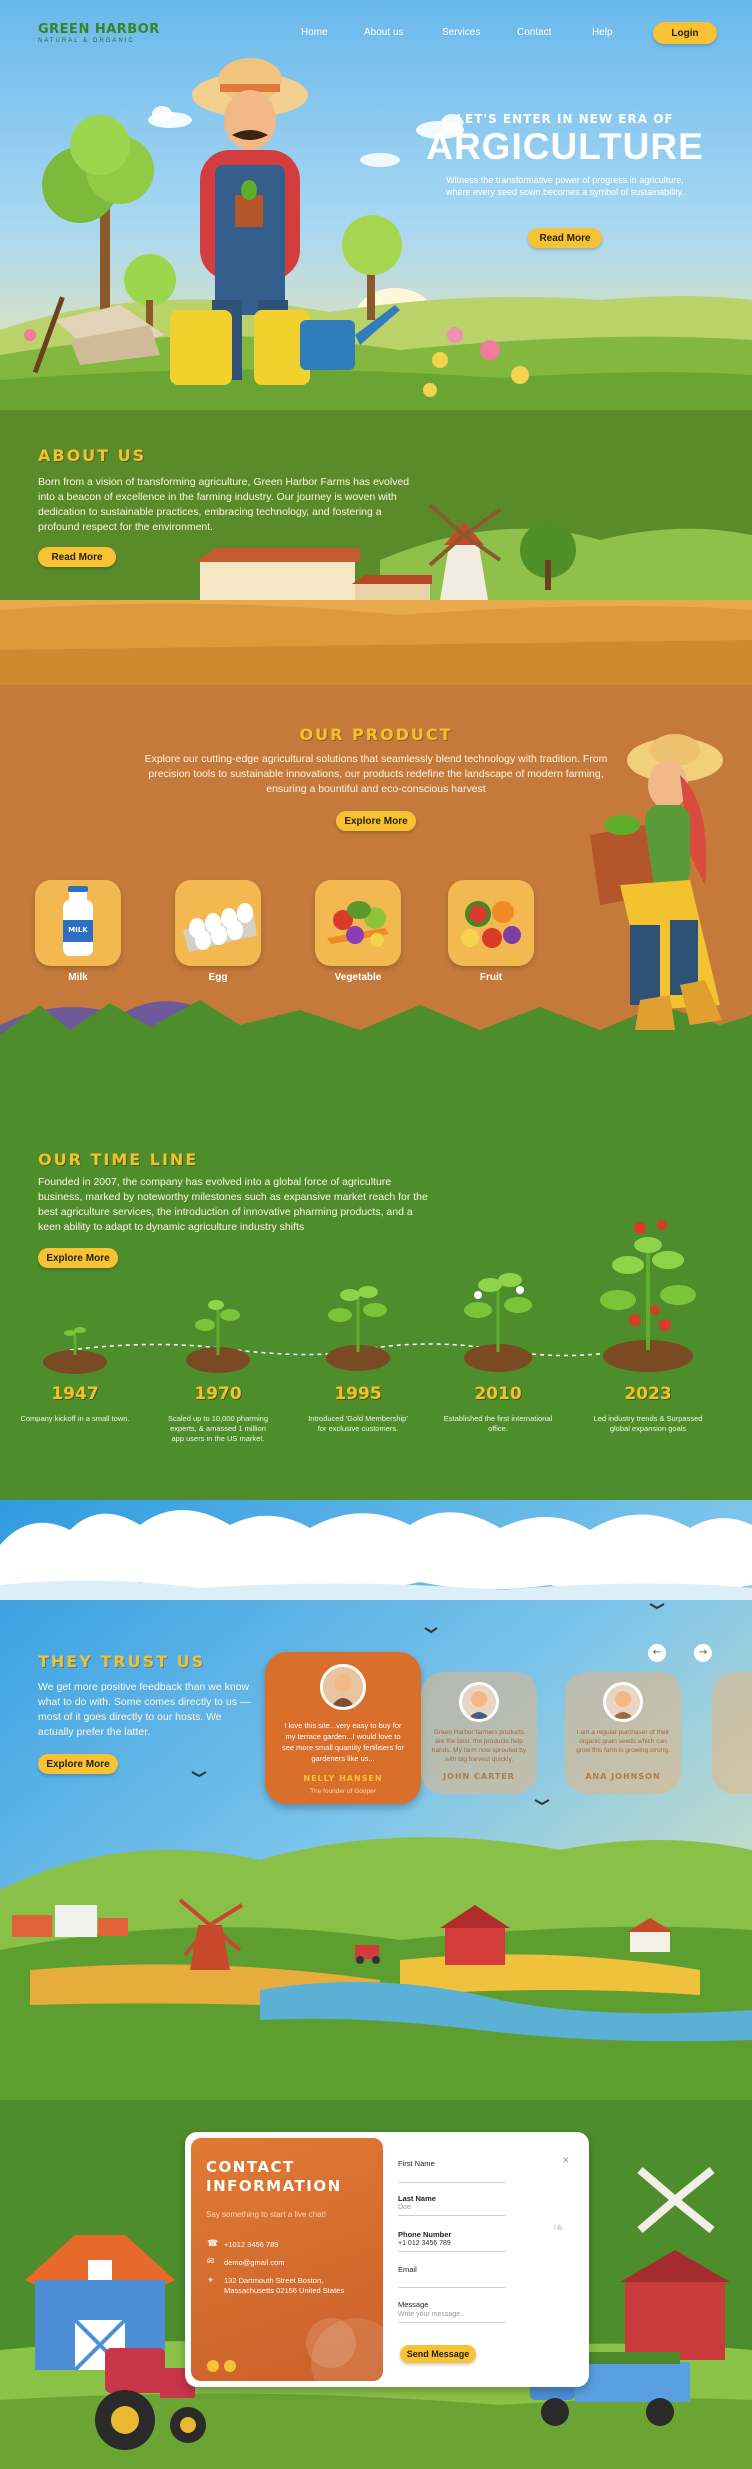  Describe the element at coordinates (413, 2304) in the screenshot. I see `message-label: Message` at that location.